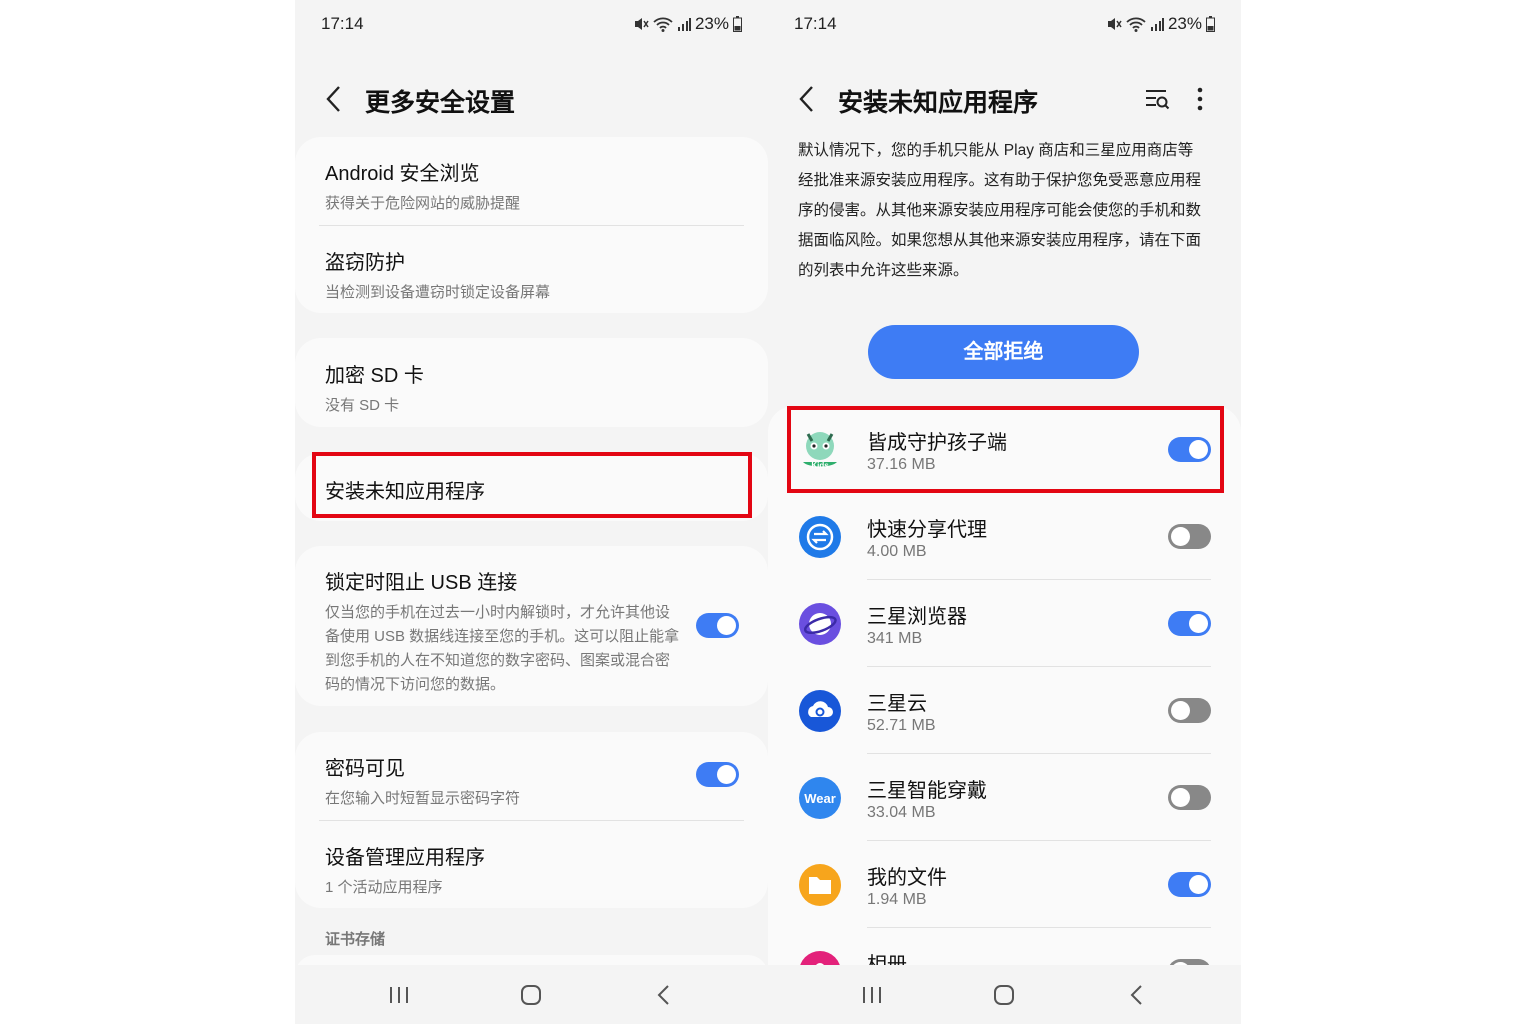  I want to click on setting-subtitle: 获得关于危险网站的威胁提醒, so click(423, 203).